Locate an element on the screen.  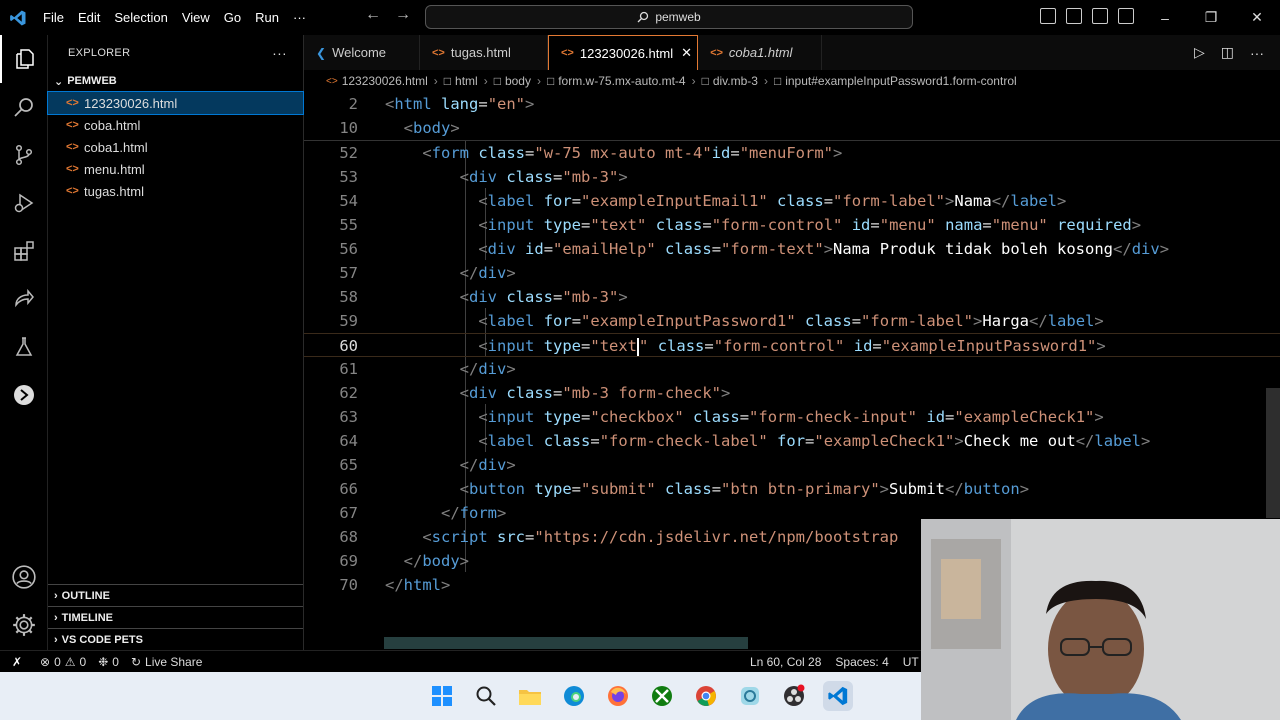
menu-go: Go is located at coordinates (232, 17).